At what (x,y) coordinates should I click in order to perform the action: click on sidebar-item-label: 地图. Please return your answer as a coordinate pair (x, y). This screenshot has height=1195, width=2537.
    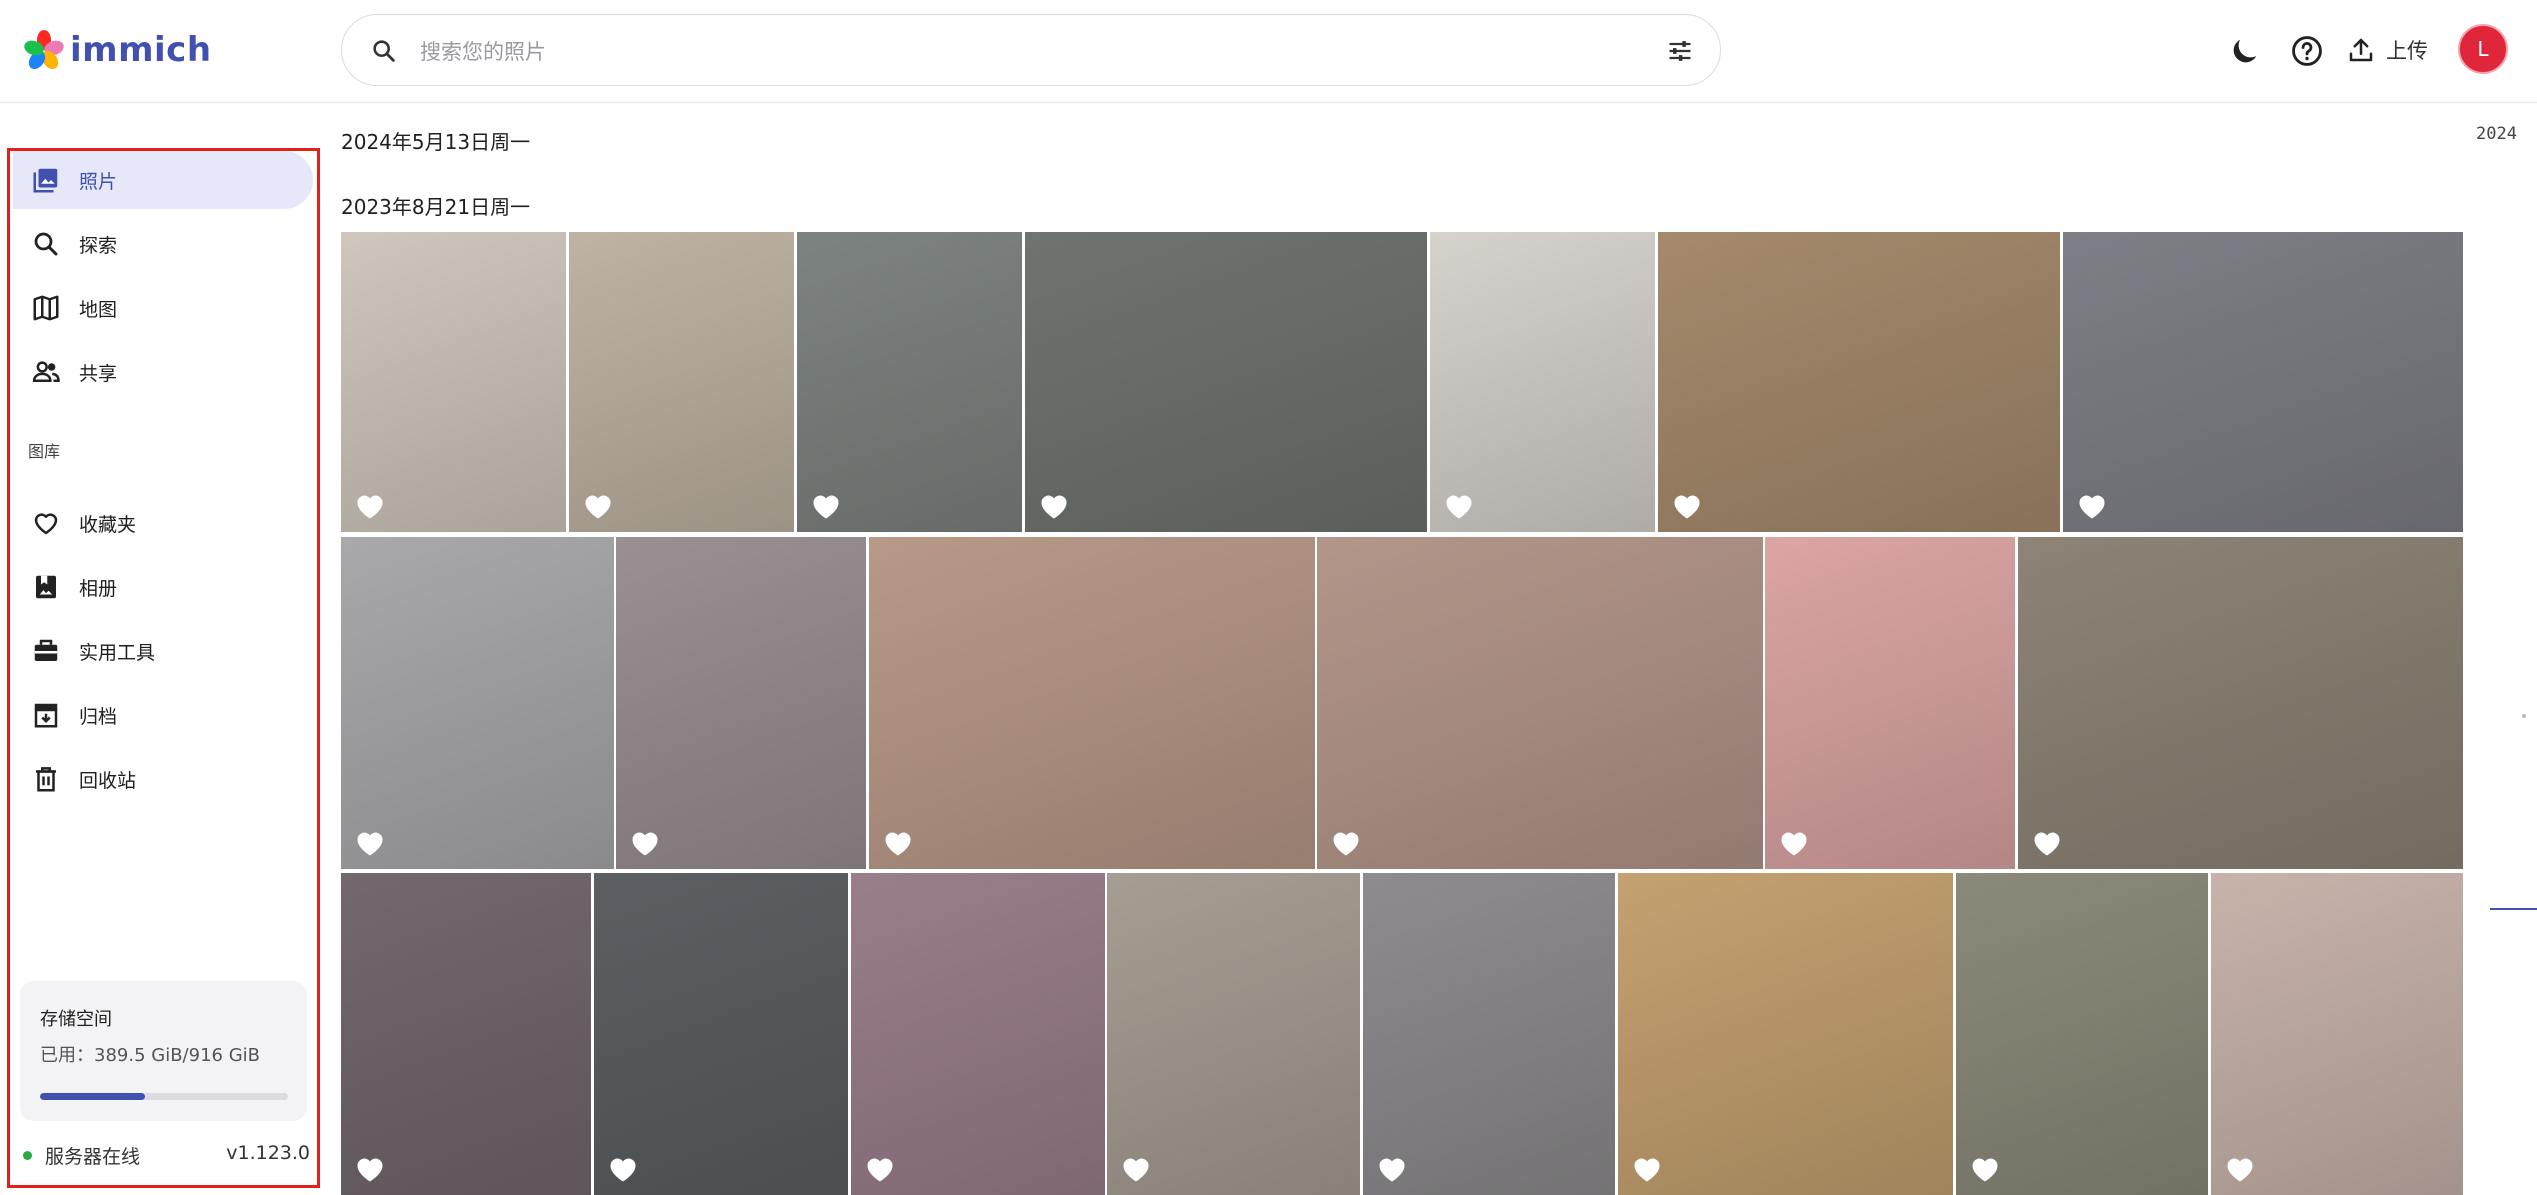
    Looking at the image, I should click on (98, 309).